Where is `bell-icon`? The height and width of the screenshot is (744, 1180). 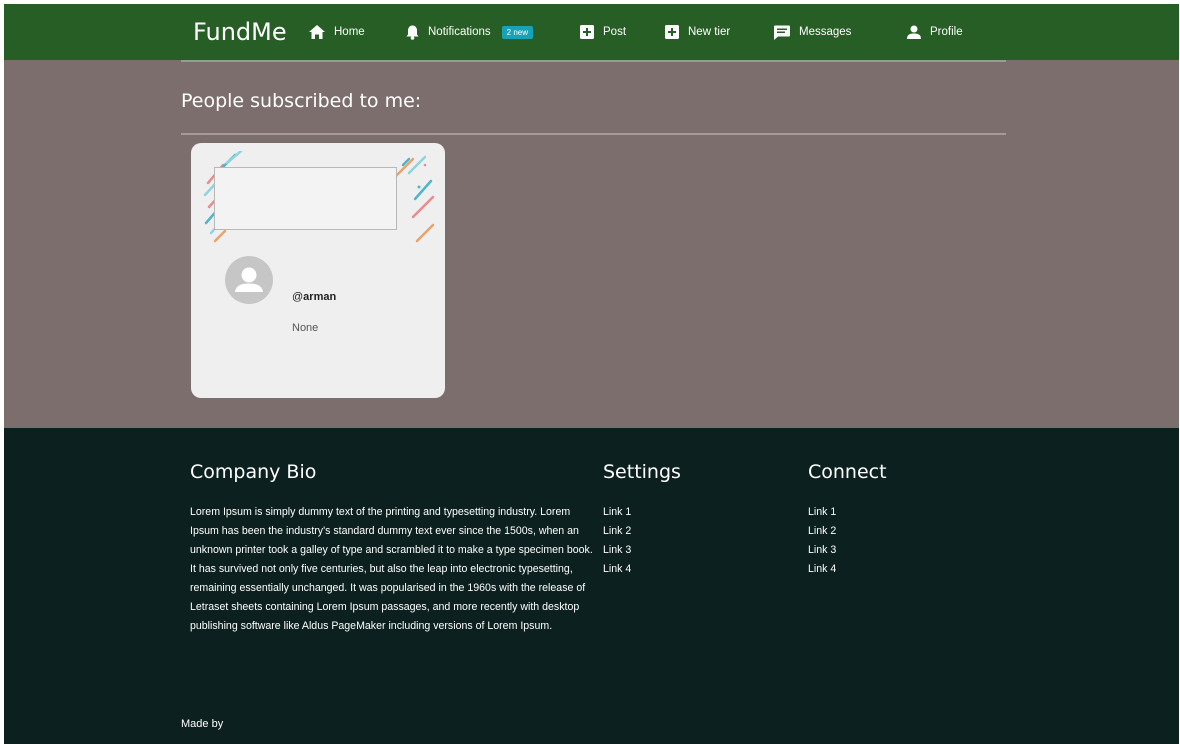
bell-icon is located at coordinates (412, 32).